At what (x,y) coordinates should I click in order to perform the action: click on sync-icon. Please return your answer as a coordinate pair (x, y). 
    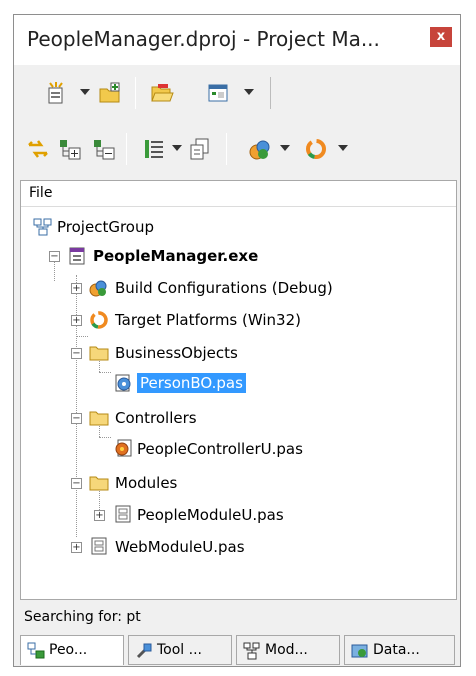
    Looking at the image, I should click on (38, 149).